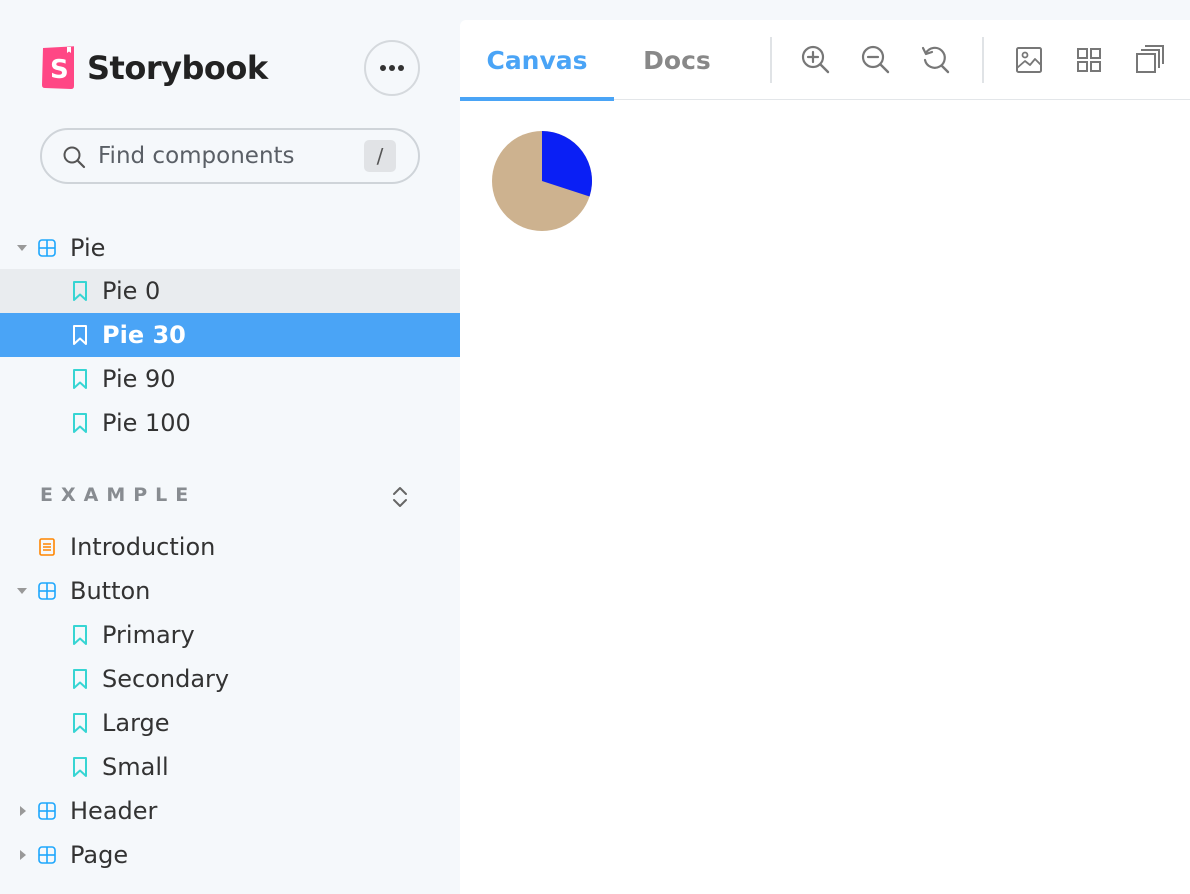  Describe the element at coordinates (230, 635) in the screenshot. I see `tree-story-primary: Primary` at that location.